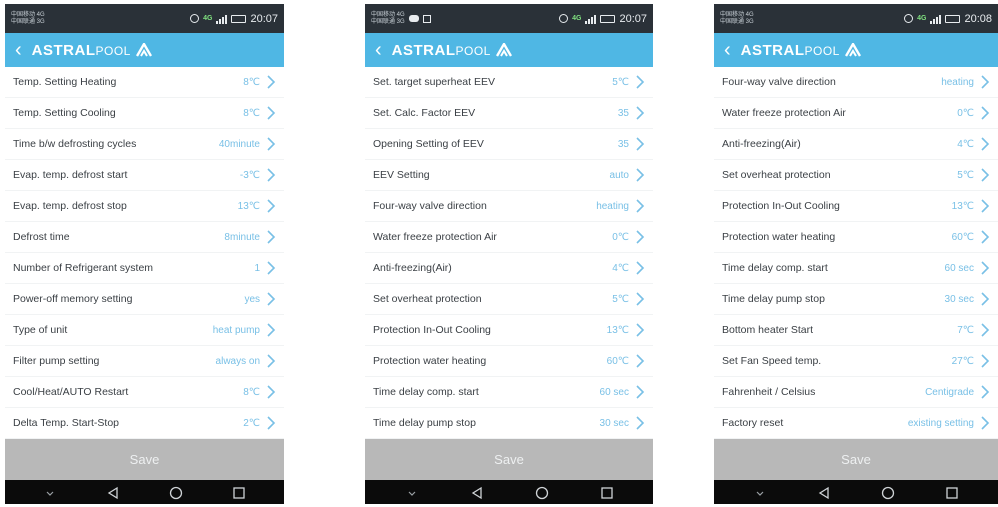  Describe the element at coordinates (144, 113) in the screenshot. I see `setting-row: Temp. Setting Cooling 8℃` at that location.